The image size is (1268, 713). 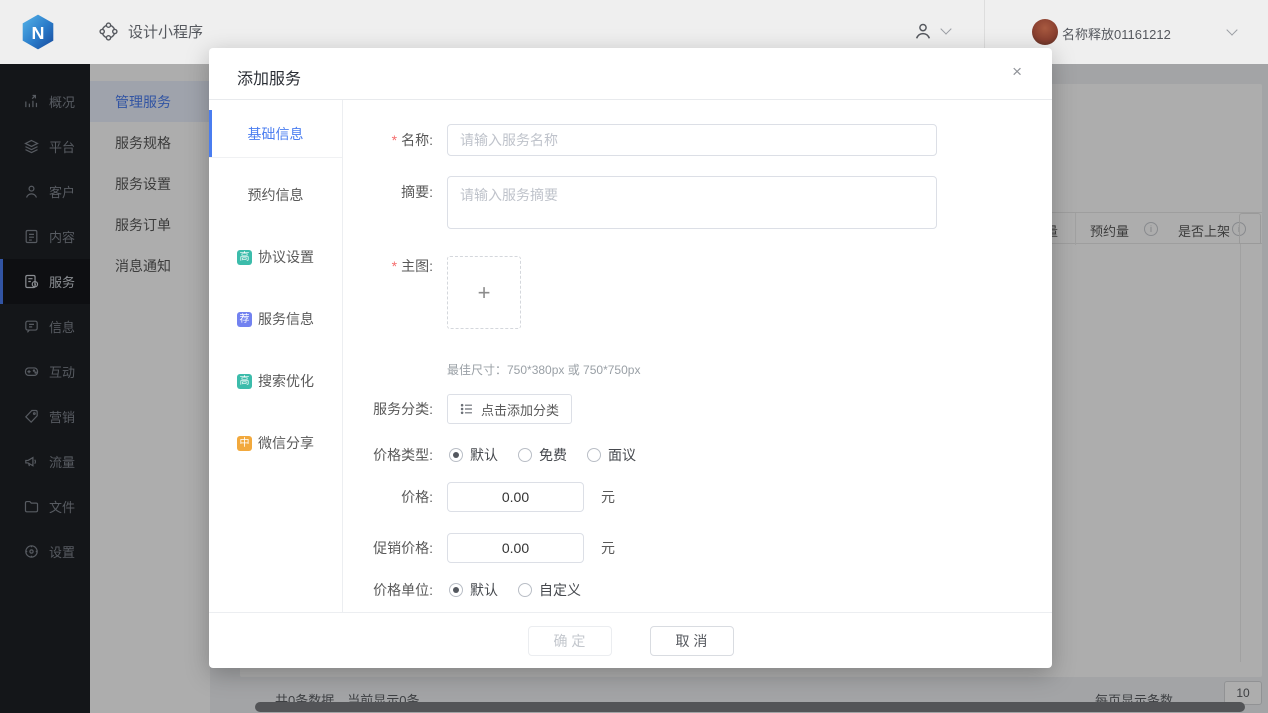 What do you see at coordinates (473, 590) in the screenshot?
I see `radio-unit-default: 默认` at bounding box center [473, 590].